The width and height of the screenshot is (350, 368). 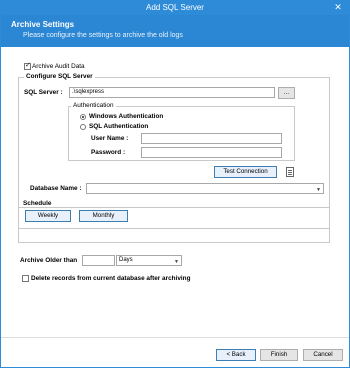 I want to click on archive-audit-label: Archive Audit Data, so click(x=58, y=66).